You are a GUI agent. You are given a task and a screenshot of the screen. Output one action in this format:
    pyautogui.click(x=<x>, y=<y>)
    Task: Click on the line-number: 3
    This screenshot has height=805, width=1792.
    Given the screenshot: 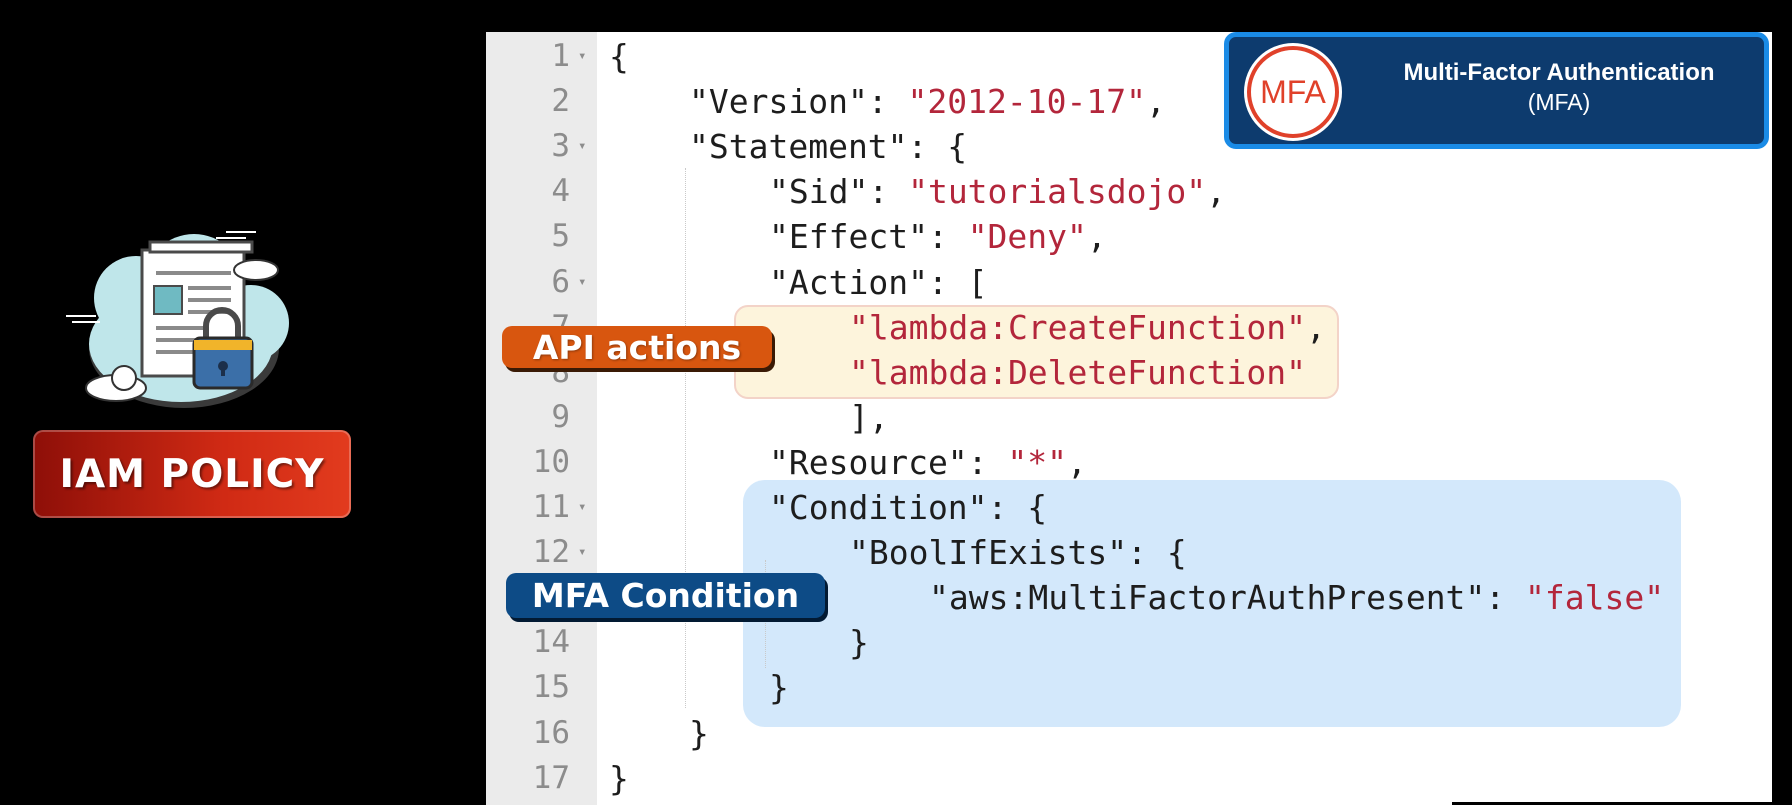 What is the action you would take?
    pyautogui.click(x=560, y=146)
    